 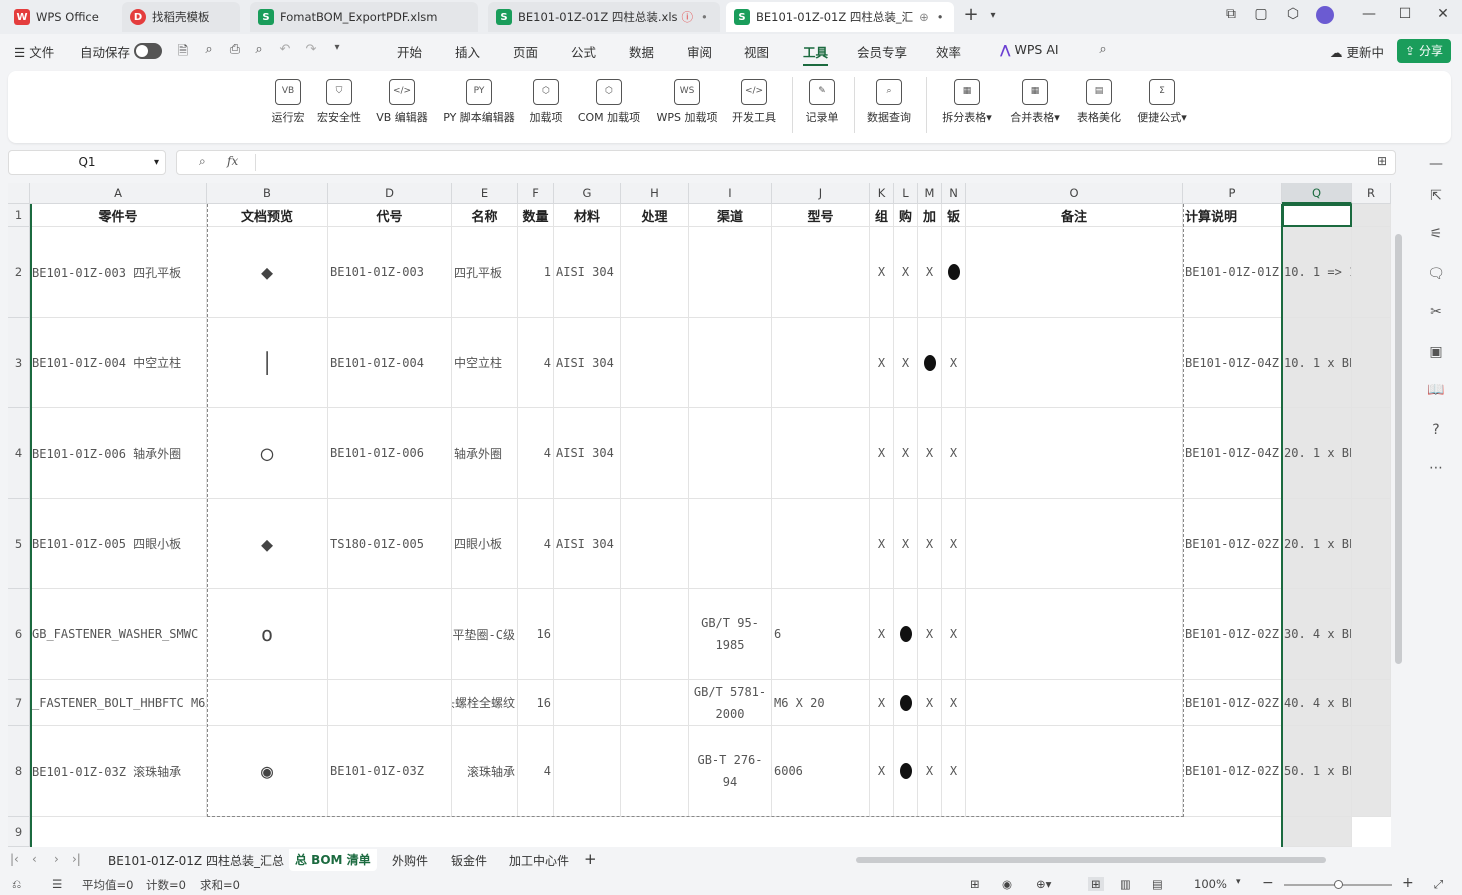 I want to click on name-cell: 中空立柱, so click(x=485, y=363).